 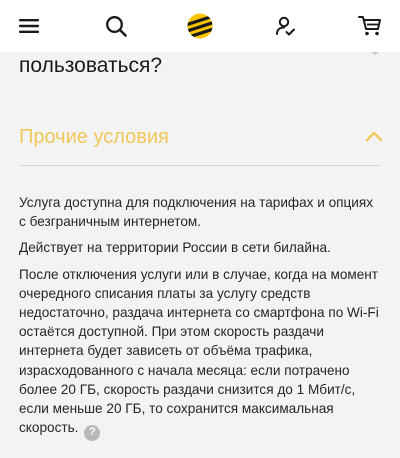 I want to click on accordion-header-other-conditions: Прочие условия, so click(x=201, y=140).